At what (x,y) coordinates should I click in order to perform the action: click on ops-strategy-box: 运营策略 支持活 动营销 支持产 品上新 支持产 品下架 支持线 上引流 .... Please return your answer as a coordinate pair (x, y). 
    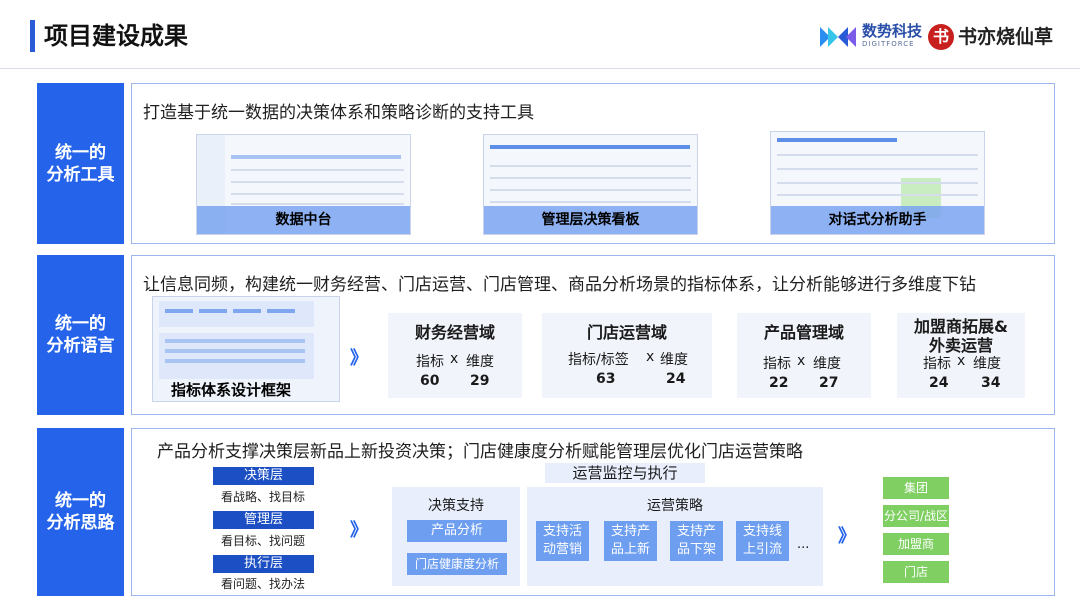
    Looking at the image, I should click on (675, 536).